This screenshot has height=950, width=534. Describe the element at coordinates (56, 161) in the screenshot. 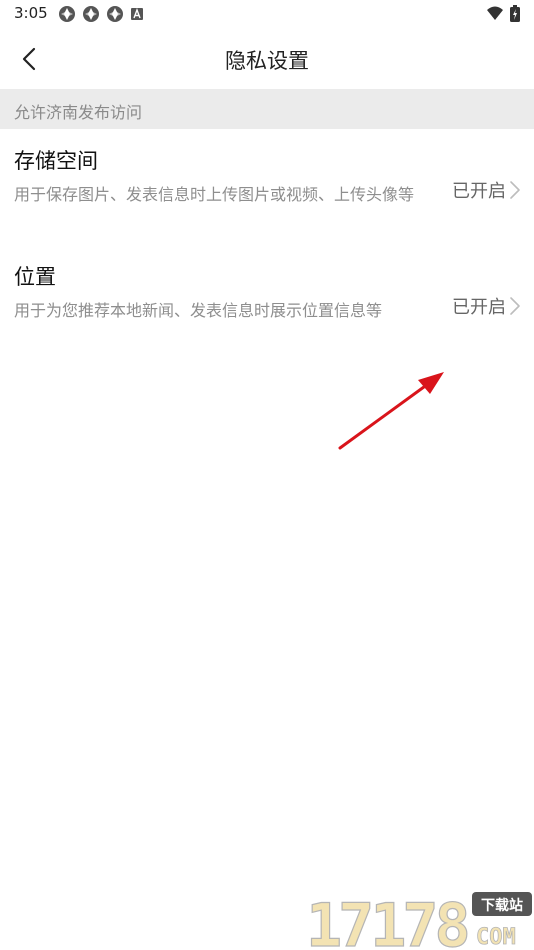

I see `permission-title: 存储空间` at that location.